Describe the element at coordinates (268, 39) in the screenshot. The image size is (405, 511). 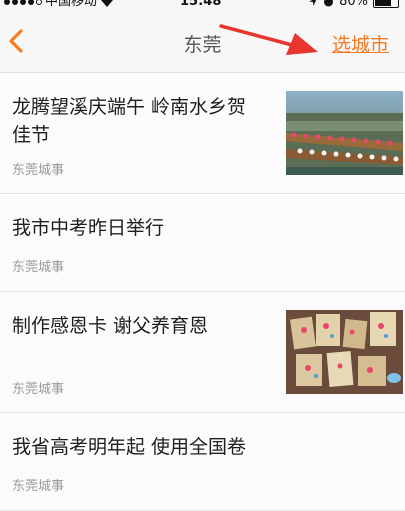
I see `pointer-arrow` at that location.